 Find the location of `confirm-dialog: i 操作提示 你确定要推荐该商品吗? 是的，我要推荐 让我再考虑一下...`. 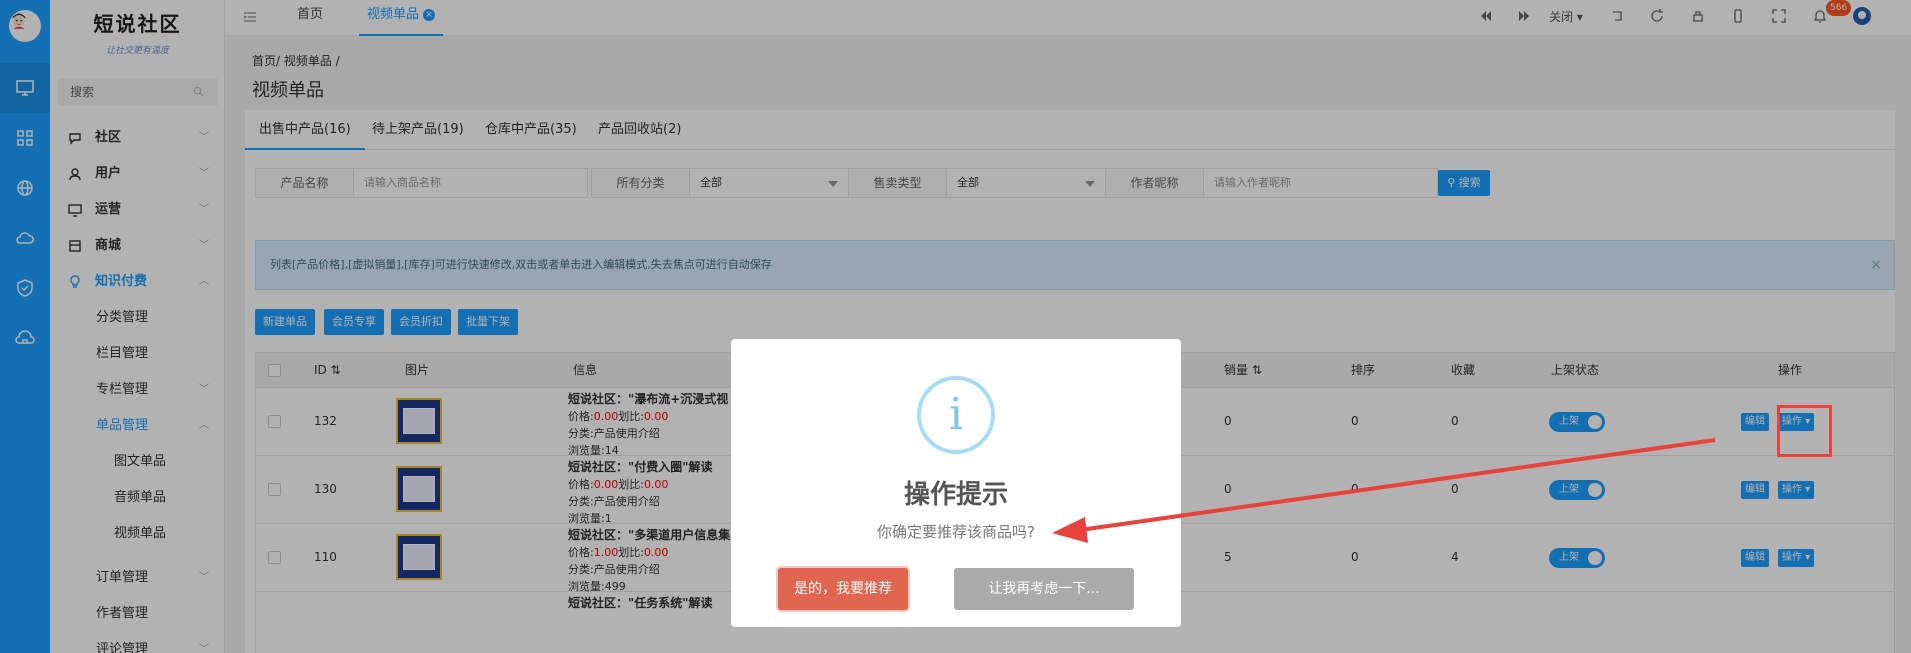

confirm-dialog: i 操作提示 你确定要推荐该商品吗? 是的，我要推荐 让我再考虑一下... is located at coordinates (956, 483).